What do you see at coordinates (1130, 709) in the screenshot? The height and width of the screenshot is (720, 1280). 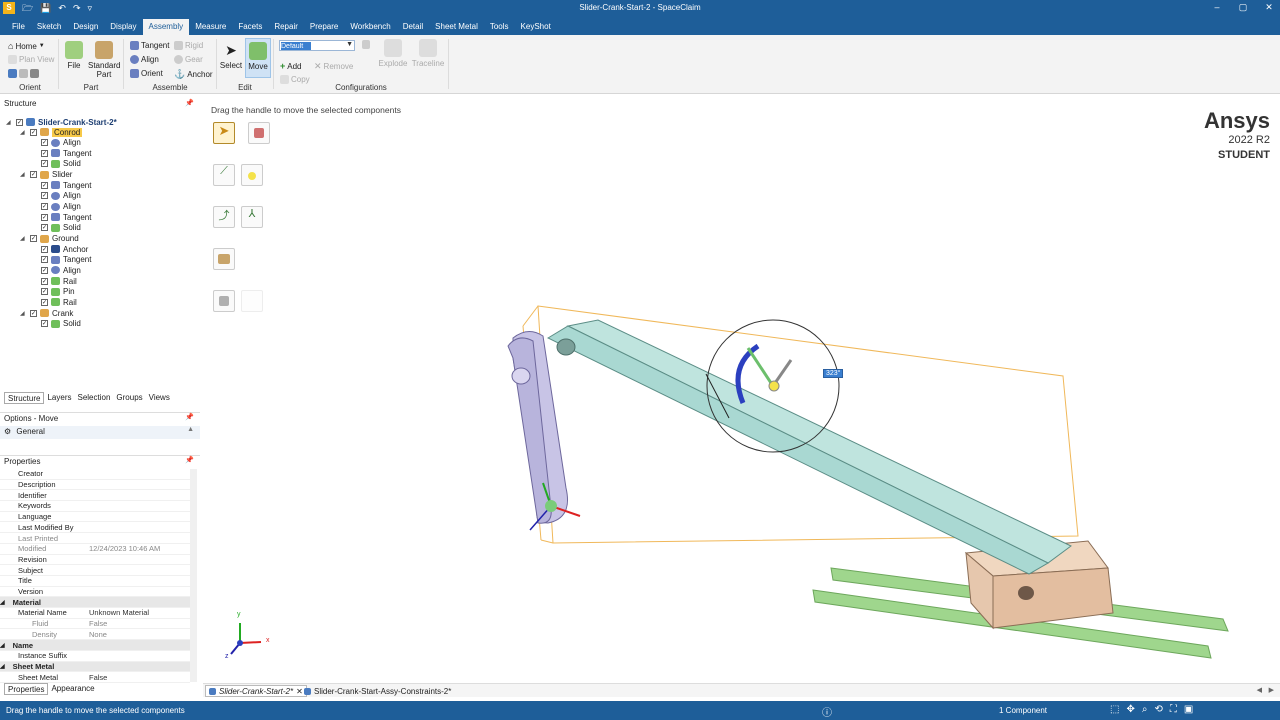 I see `pan-icon: ✥` at bounding box center [1130, 709].